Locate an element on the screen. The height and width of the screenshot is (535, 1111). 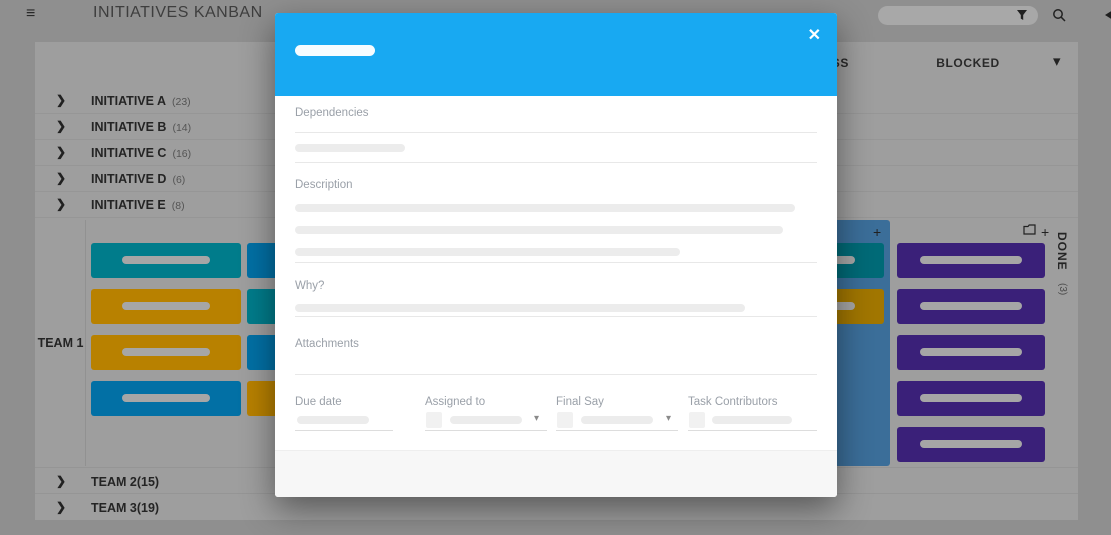
modal-title-placeholder is located at coordinates (335, 50).